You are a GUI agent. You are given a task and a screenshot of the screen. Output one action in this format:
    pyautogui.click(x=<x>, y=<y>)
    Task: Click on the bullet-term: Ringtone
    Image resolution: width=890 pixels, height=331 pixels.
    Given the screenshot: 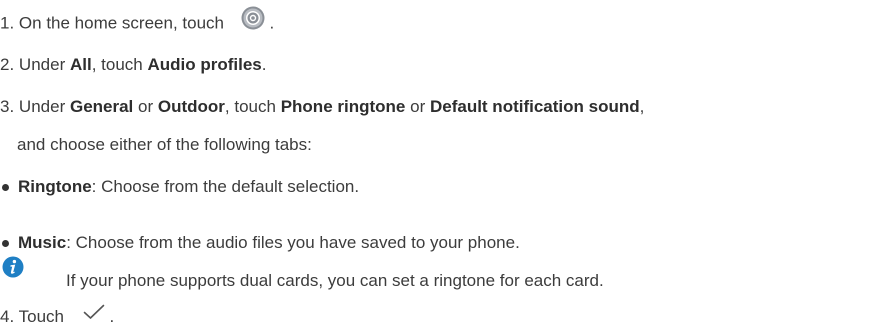 What is the action you would take?
    pyautogui.click(x=55, y=186)
    